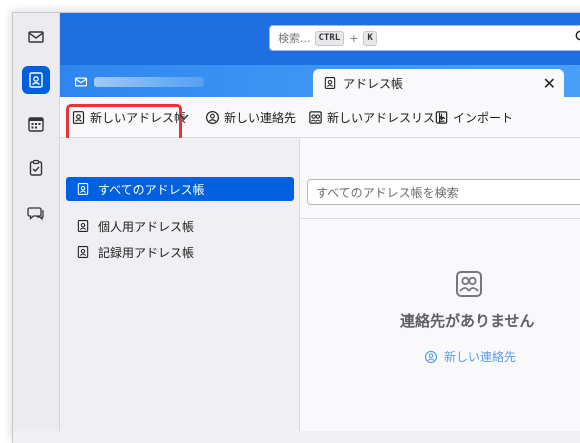  I want to click on empty-state-link-label: 新しい連絡先, so click(480, 357).